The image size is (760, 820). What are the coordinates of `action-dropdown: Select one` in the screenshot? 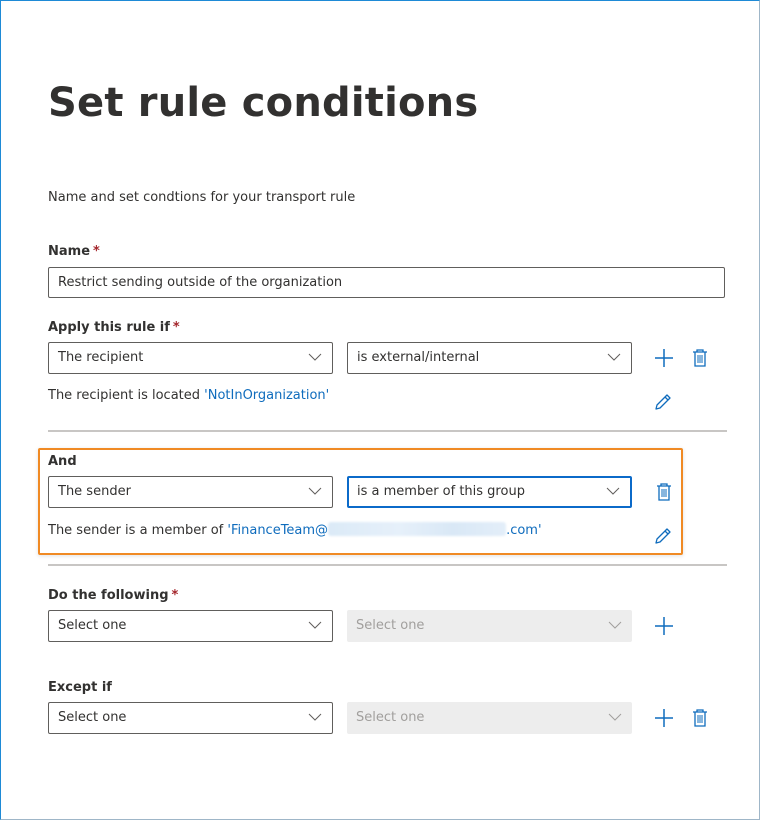 It's located at (190, 626).